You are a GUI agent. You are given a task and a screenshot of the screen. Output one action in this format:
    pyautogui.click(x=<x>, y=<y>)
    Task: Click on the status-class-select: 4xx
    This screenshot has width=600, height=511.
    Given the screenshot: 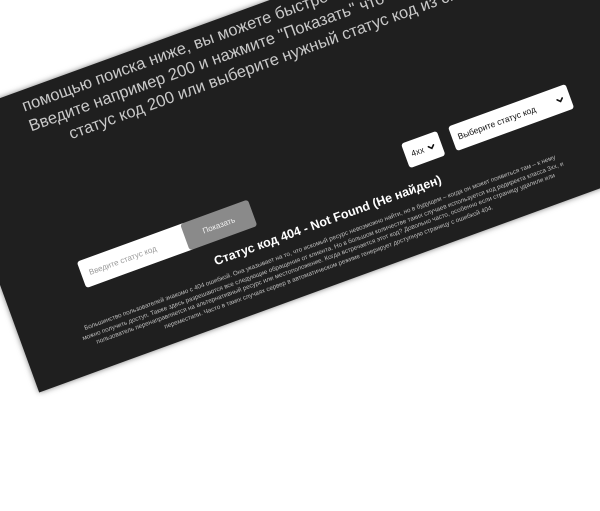 What is the action you would take?
    pyautogui.click(x=423, y=149)
    